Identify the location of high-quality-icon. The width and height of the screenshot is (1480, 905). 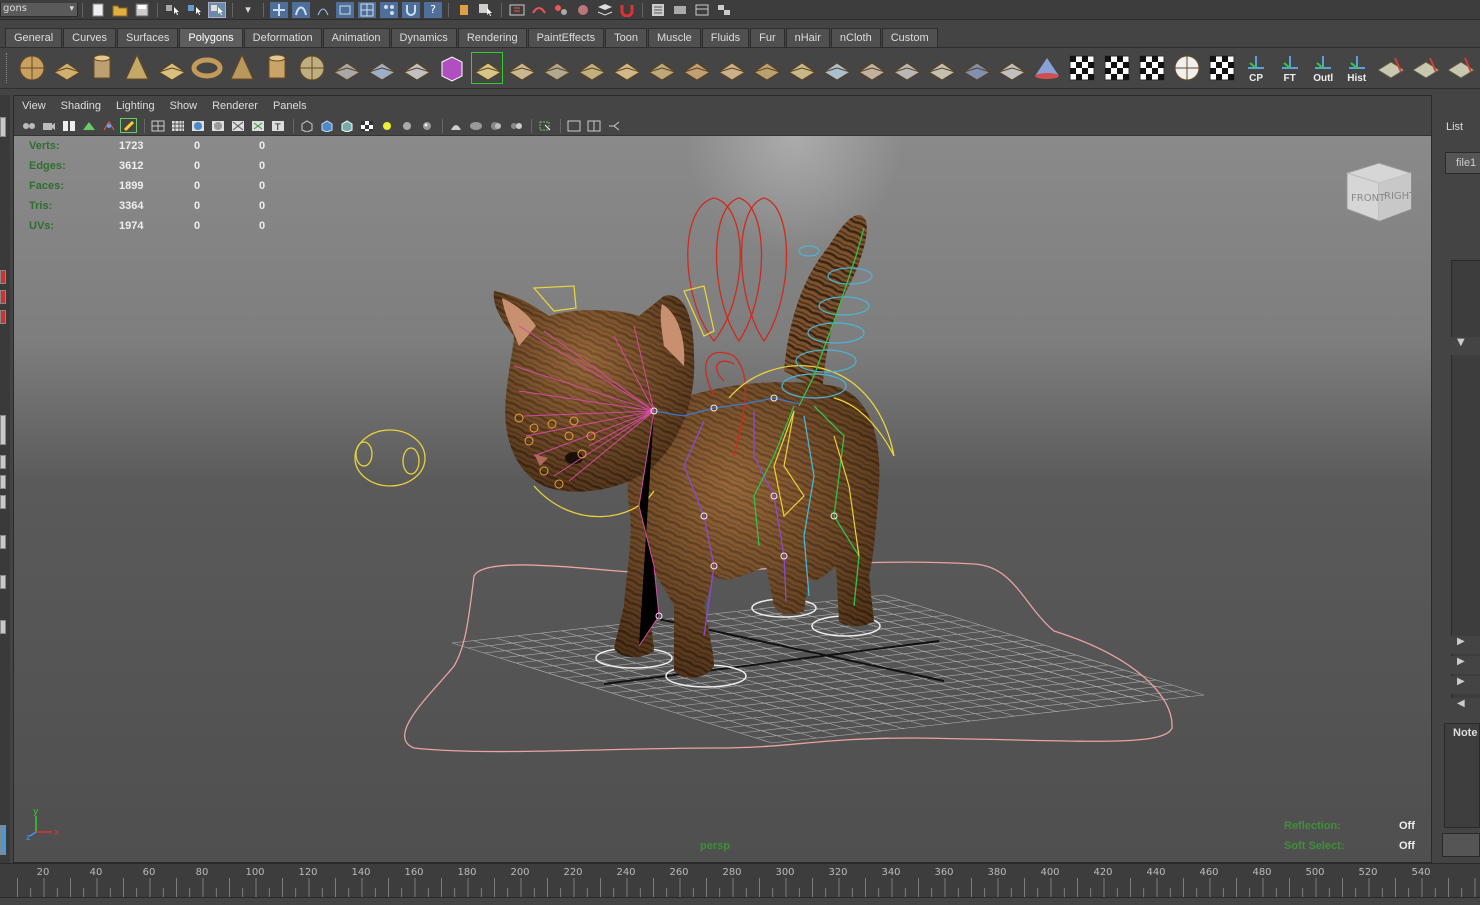
(426, 125).